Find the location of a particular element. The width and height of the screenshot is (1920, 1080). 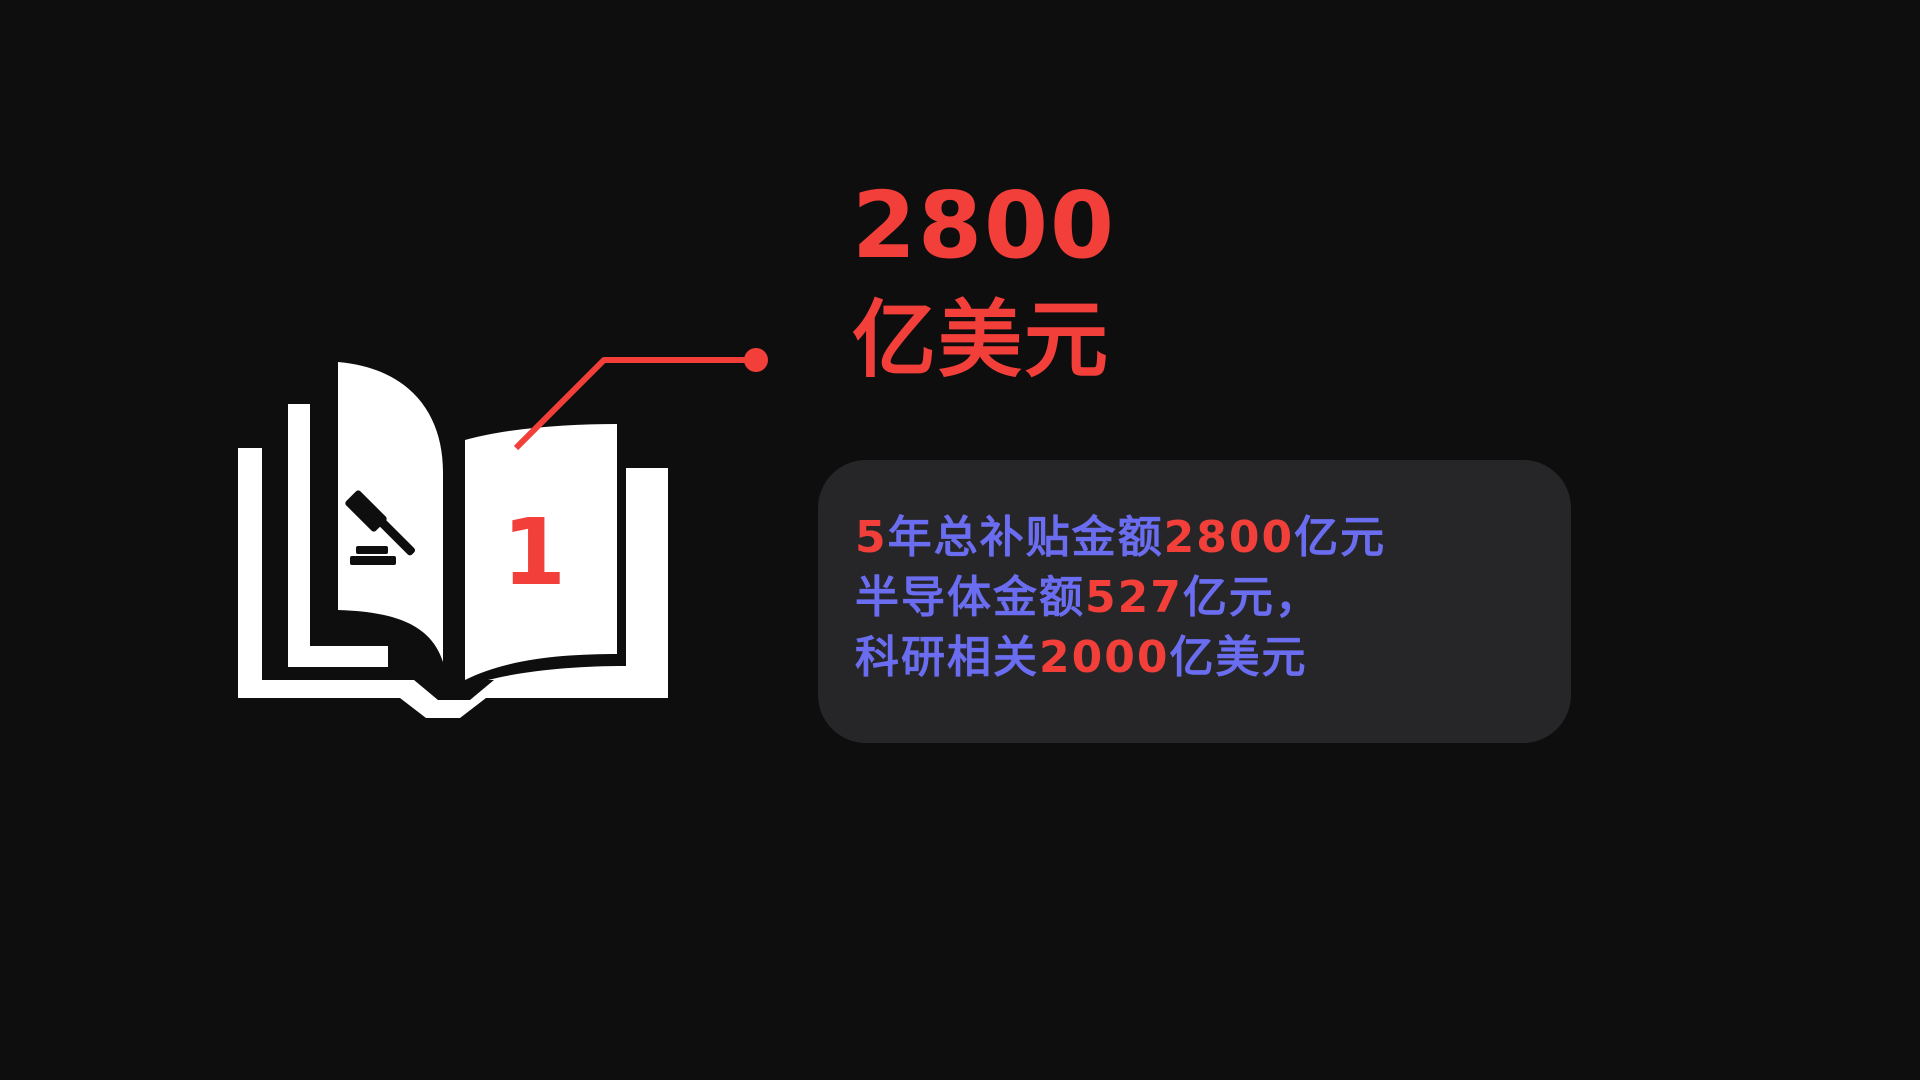

info-line-2-label: 半导体金额 is located at coordinates (970, 597).